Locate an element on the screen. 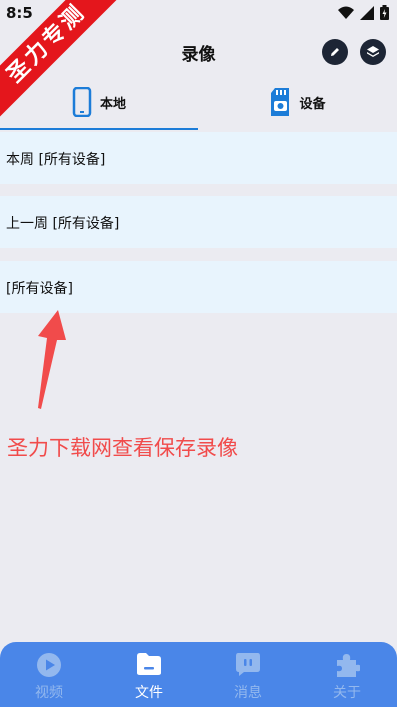  nav-files-label: 文件 is located at coordinates (149, 693).